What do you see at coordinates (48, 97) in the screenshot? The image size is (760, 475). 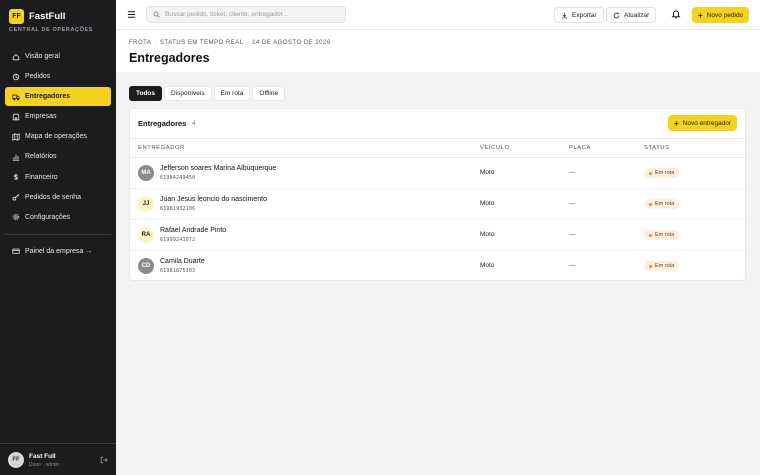 I see `sidebar-item-label: Entregadores` at bounding box center [48, 97].